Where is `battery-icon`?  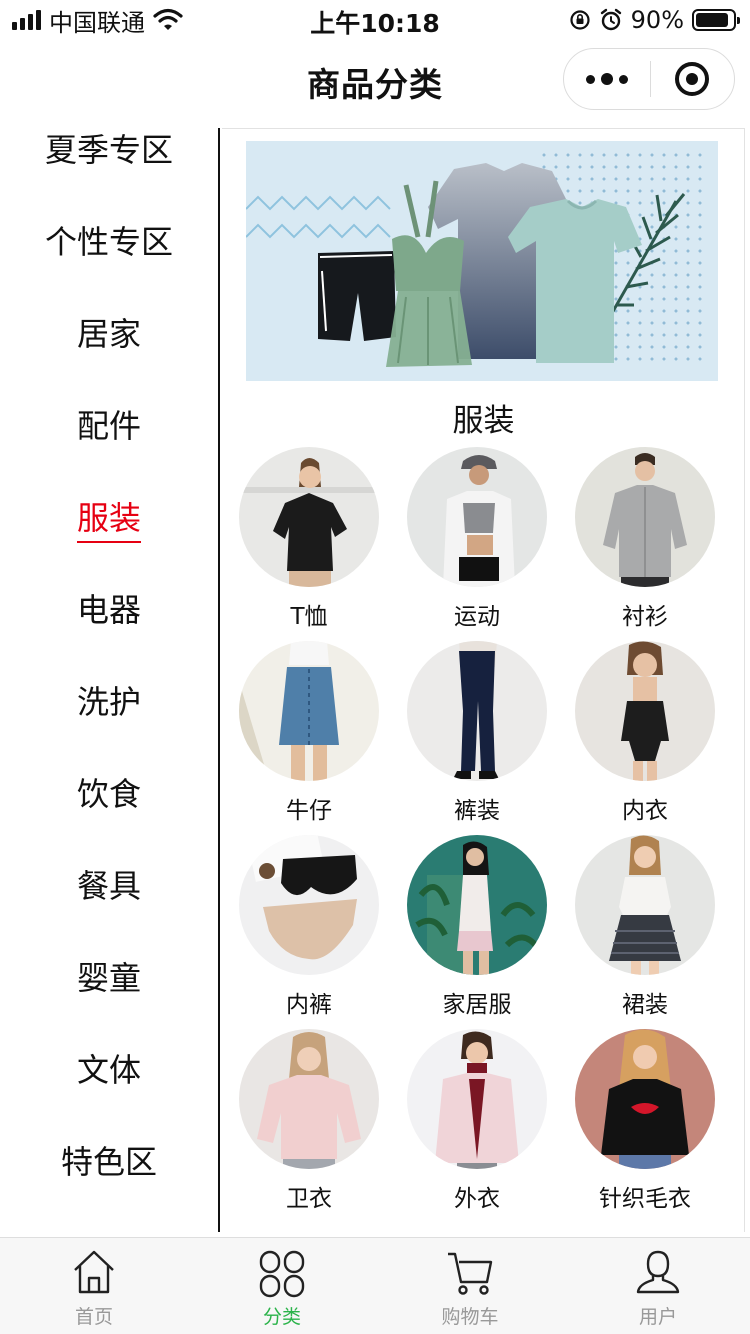
battery-icon is located at coordinates (716, 20).